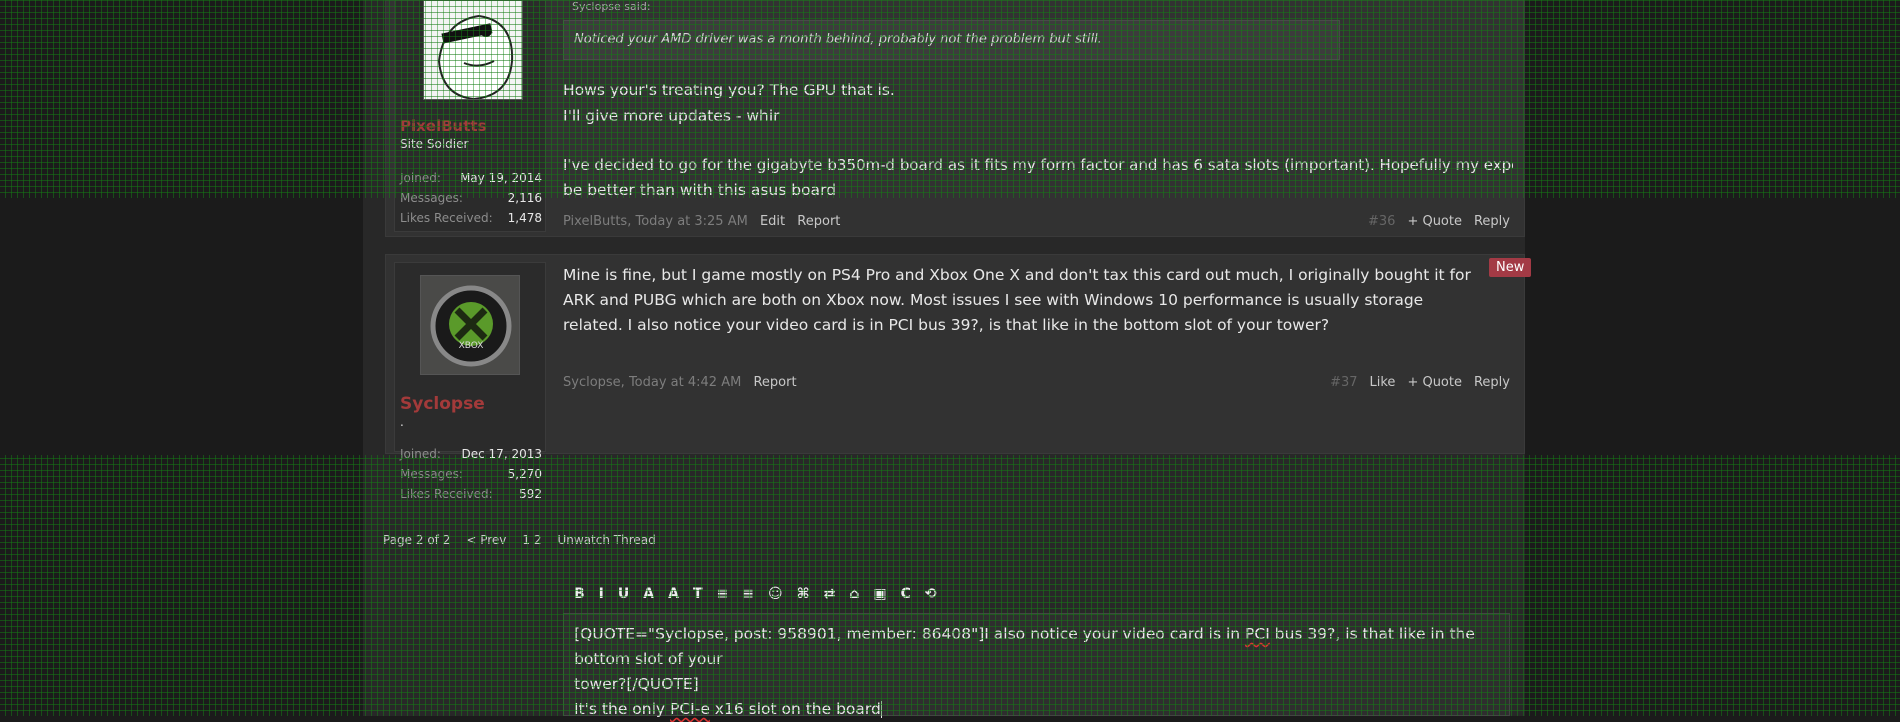 The image size is (1900, 722). Describe the element at coordinates (524, 218) in the screenshot. I see `stat-value: 1,478` at that location.